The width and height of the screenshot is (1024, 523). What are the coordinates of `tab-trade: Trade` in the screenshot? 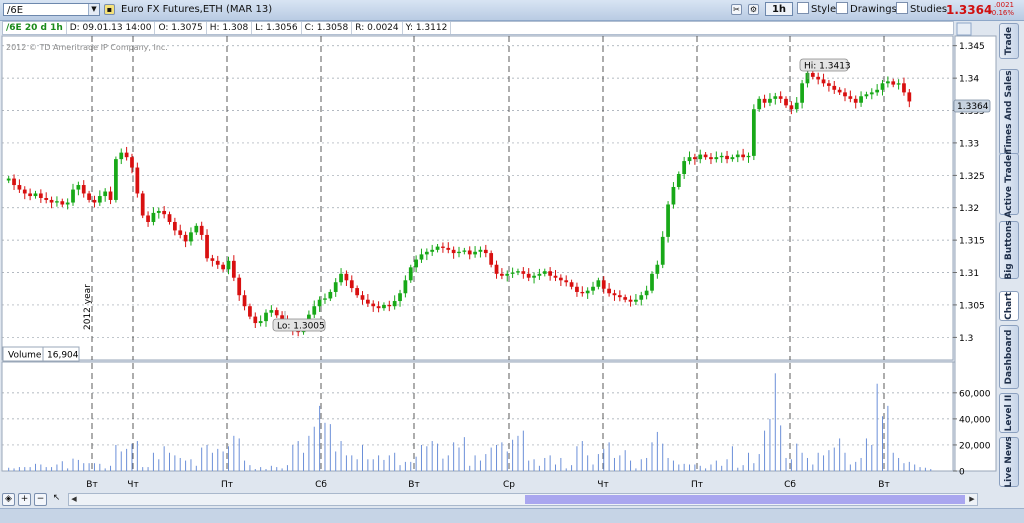 It's located at (1009, 41).